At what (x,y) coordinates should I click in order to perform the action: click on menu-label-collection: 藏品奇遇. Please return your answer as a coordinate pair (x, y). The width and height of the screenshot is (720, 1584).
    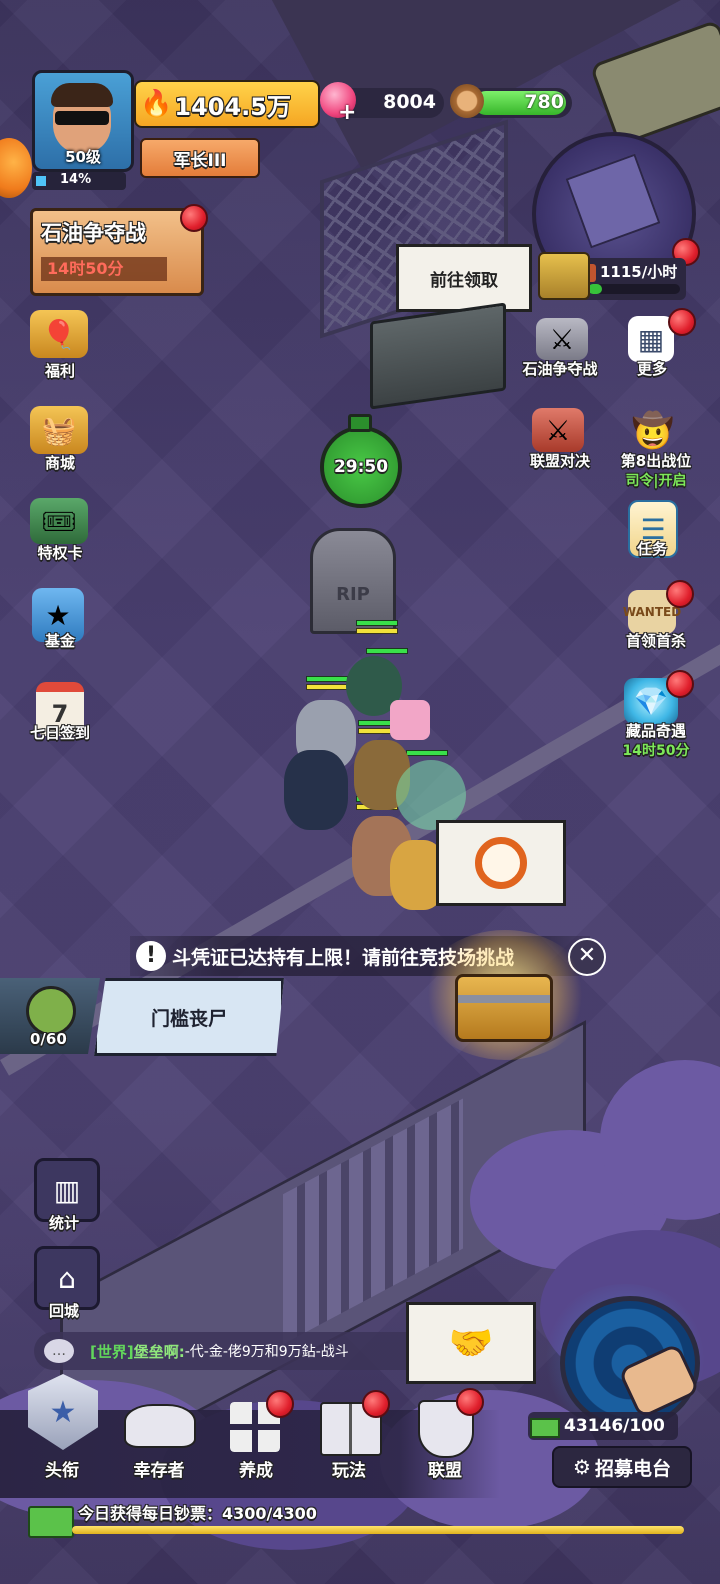
    Looking at the image, I should click on (655, 731).